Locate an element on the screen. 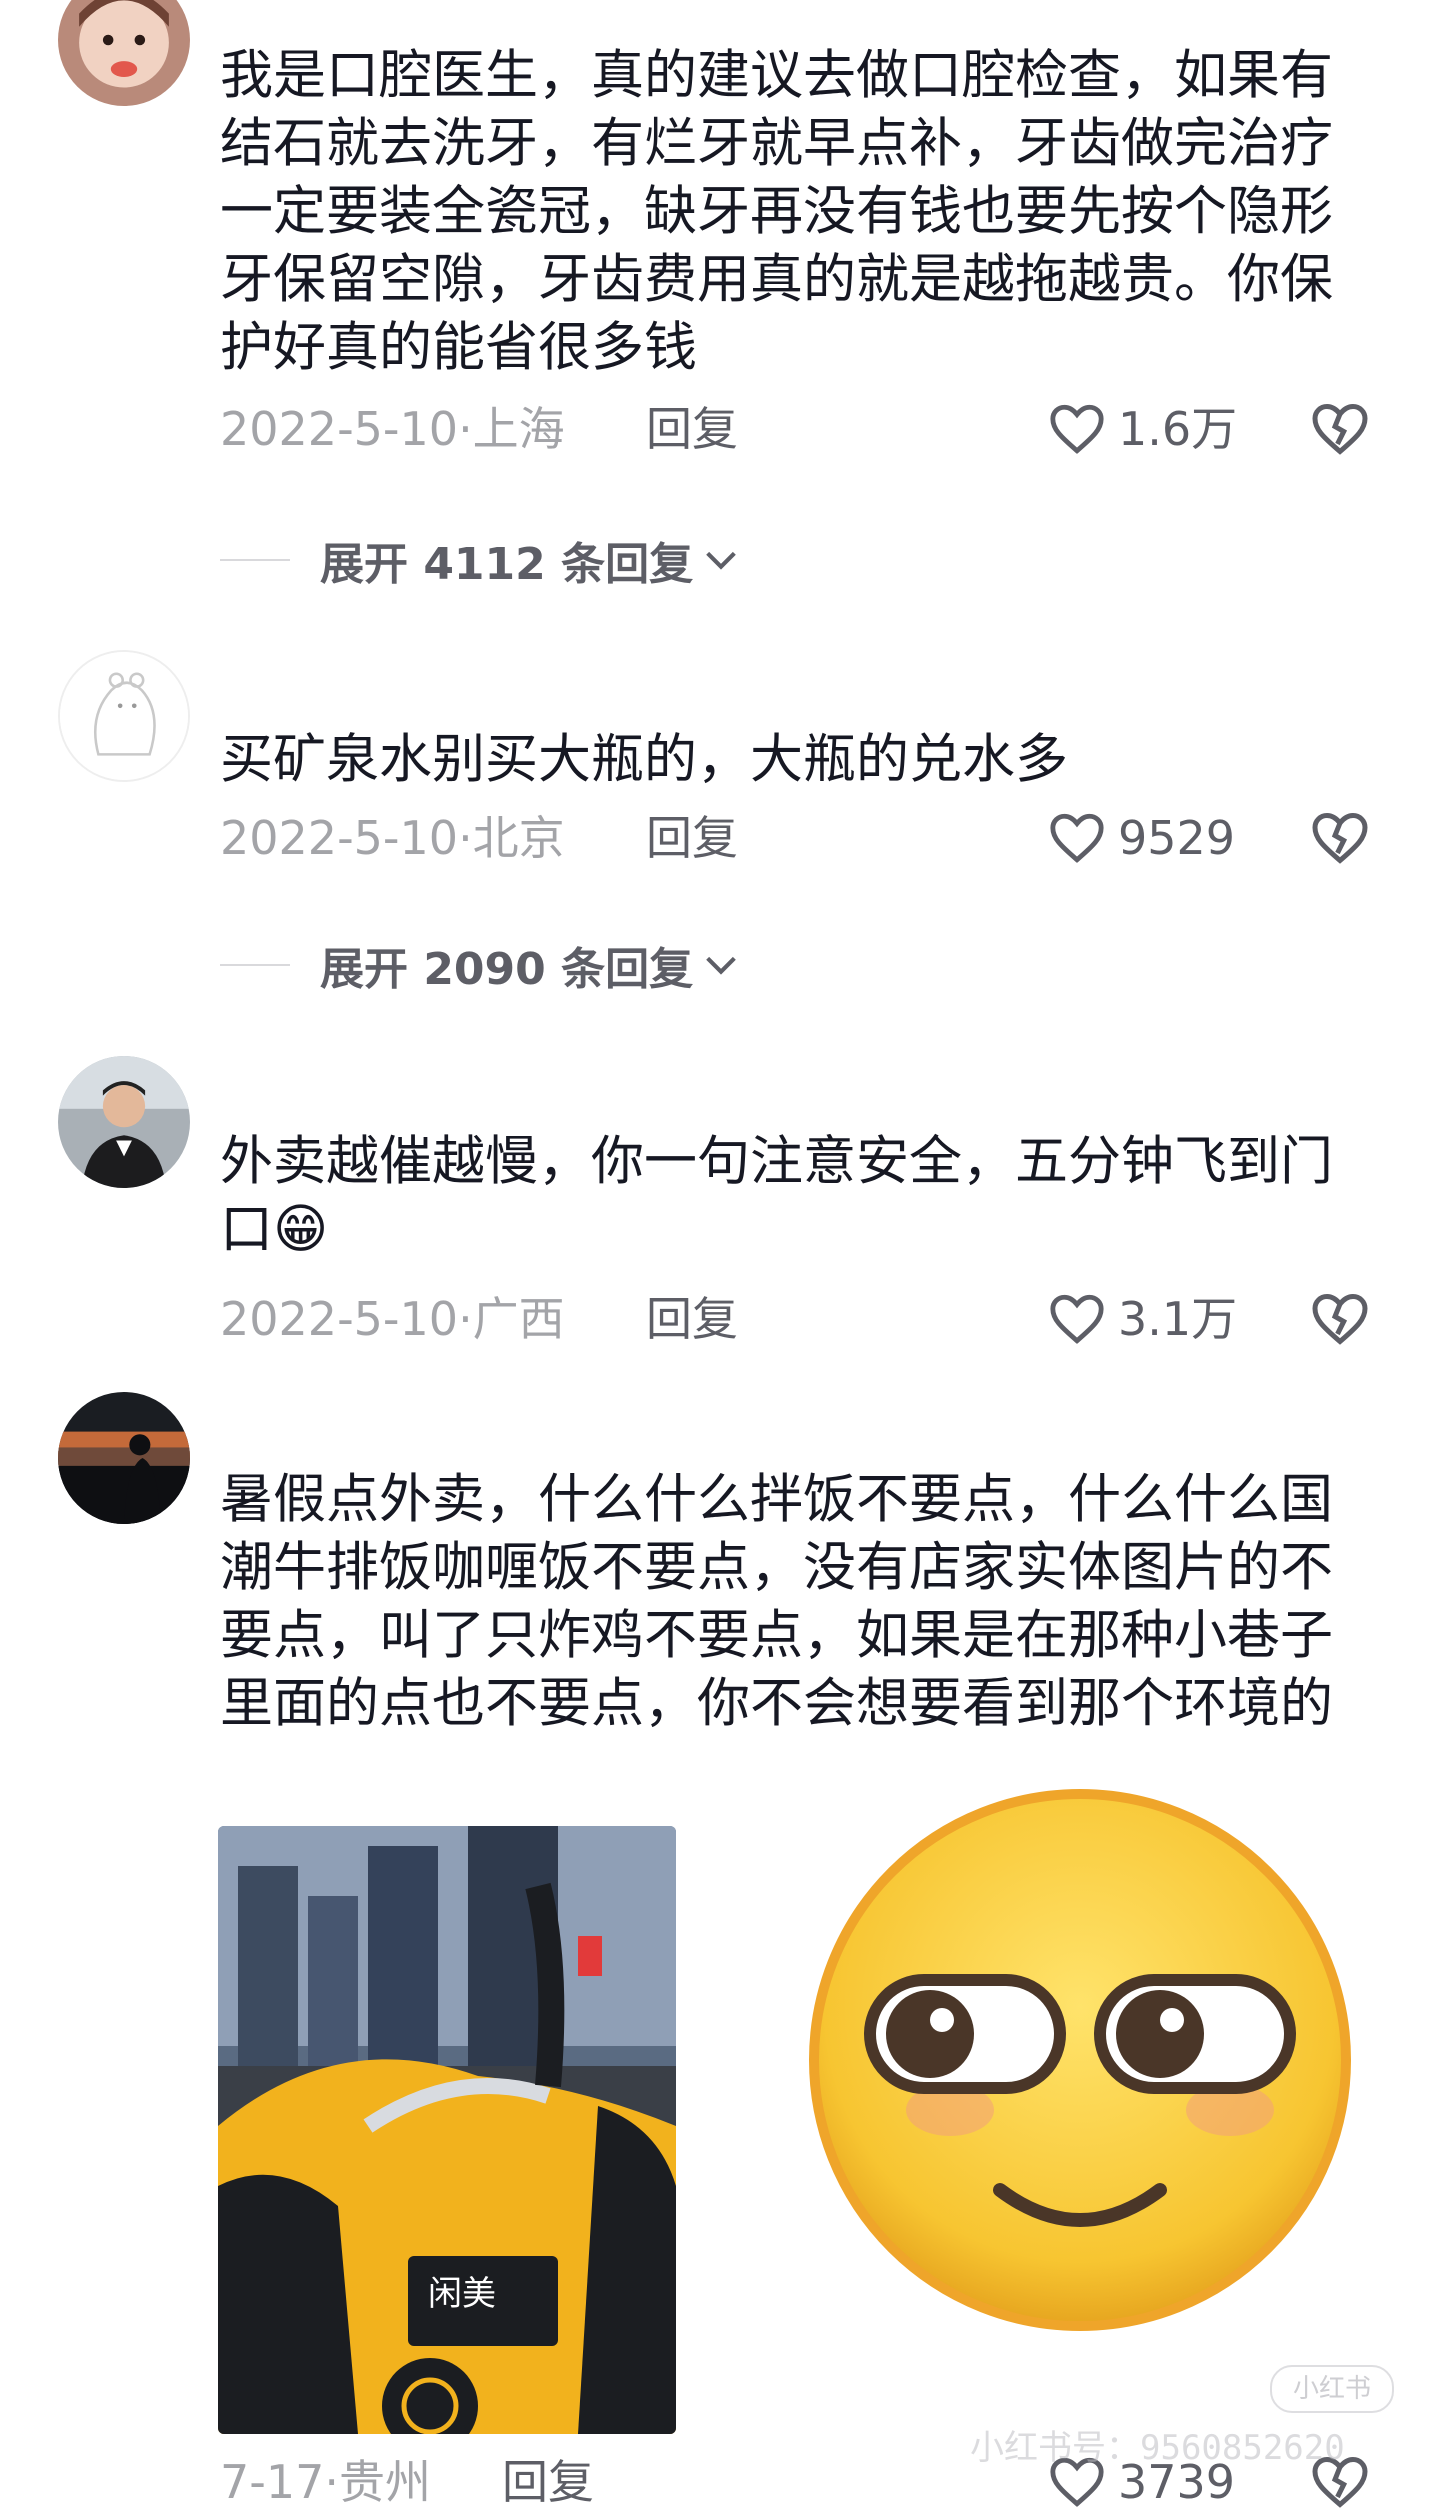 The width and height of the screenshot is (1440, 2516). comment-date: 7-17·贵州 is located at coordinates (326, 2482).